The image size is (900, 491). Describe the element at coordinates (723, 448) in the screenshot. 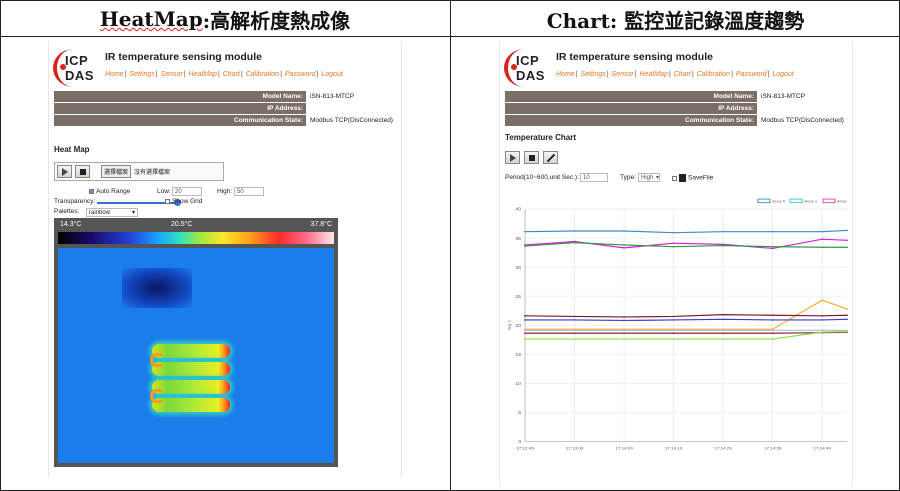

I see `x-tick-label: 17:14:29` at that location.